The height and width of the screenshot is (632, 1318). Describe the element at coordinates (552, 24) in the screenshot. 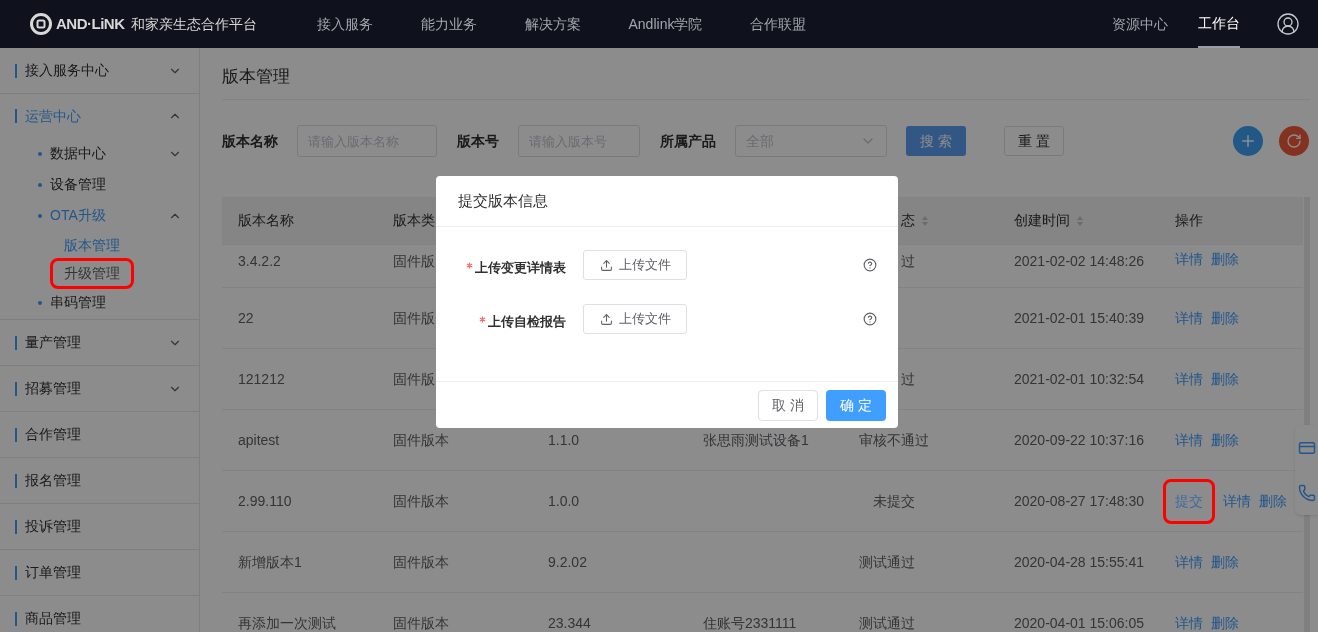

I see `nav-link: 解决方案` at that location.